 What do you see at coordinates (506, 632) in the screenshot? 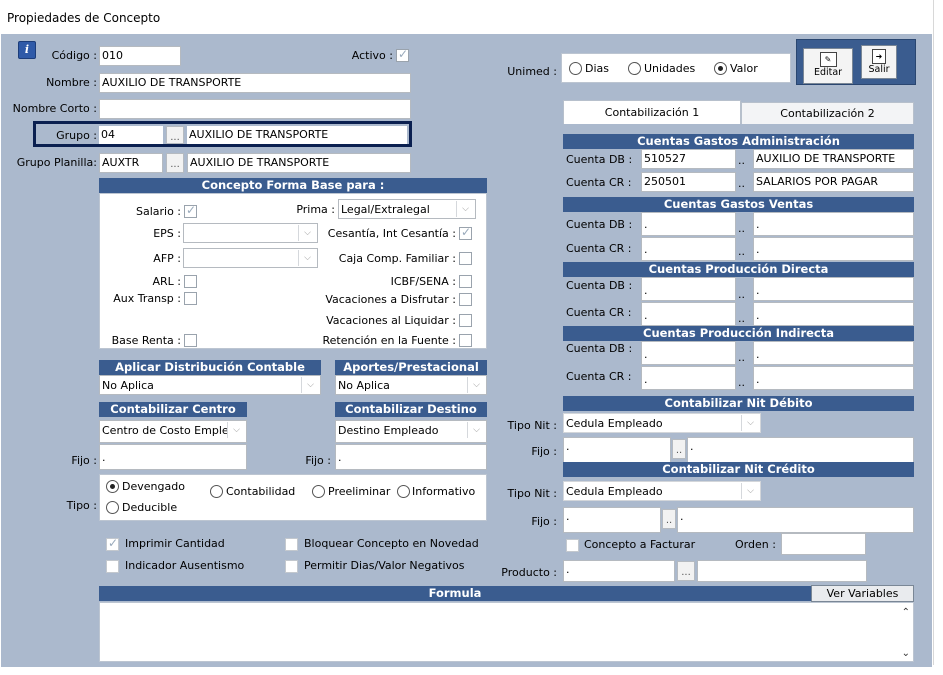
I see `formula-textarea: ⌃ ⌄` at bounding box center [506, 632].